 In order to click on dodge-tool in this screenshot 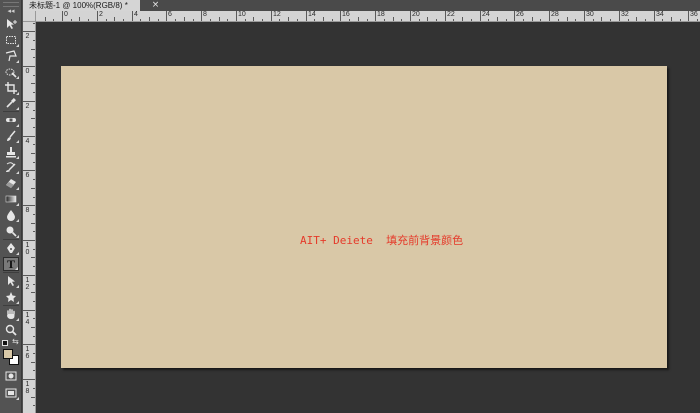, I will do `click(11, 231)`.